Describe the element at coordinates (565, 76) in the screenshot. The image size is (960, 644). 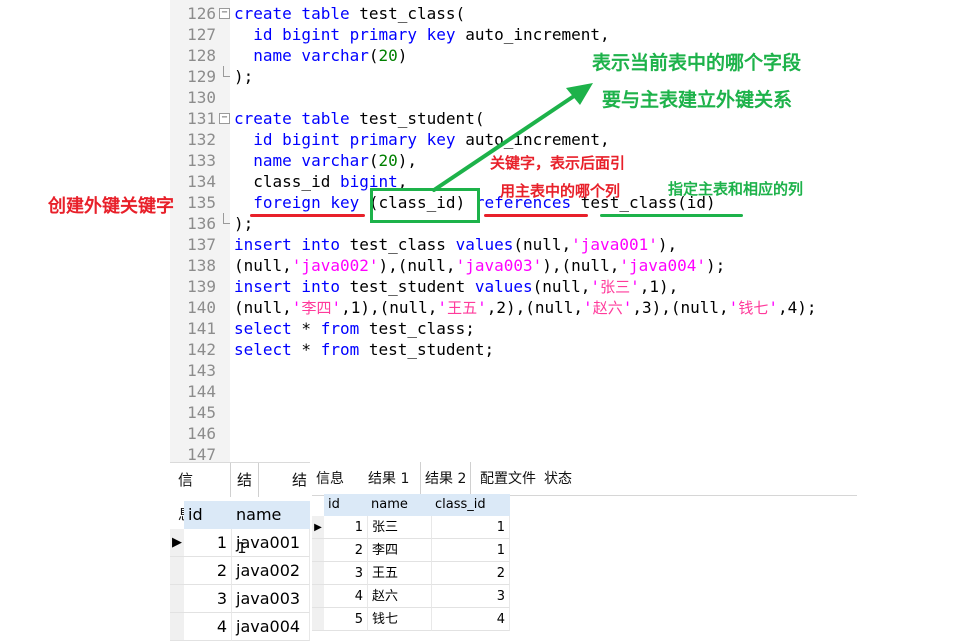
I see `code-line: 129);` at that location.